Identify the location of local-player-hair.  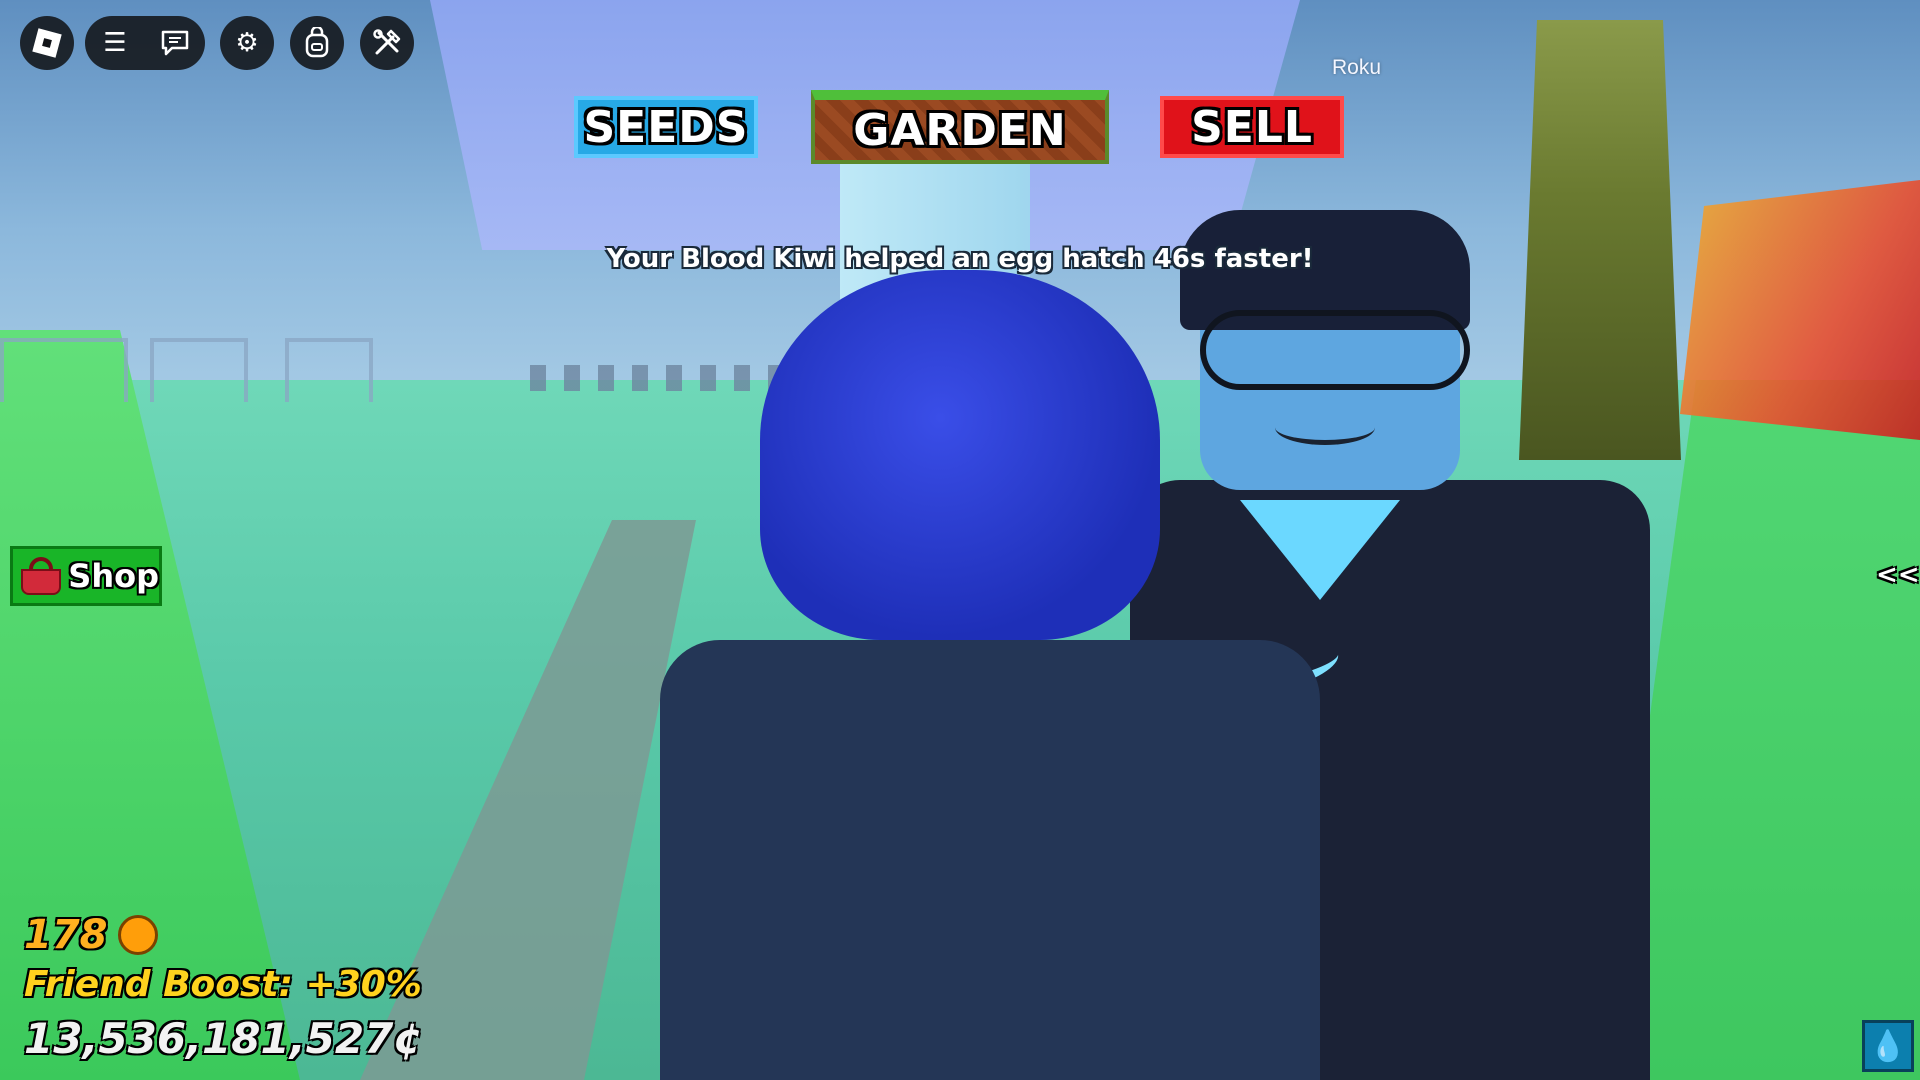
(960, 455).